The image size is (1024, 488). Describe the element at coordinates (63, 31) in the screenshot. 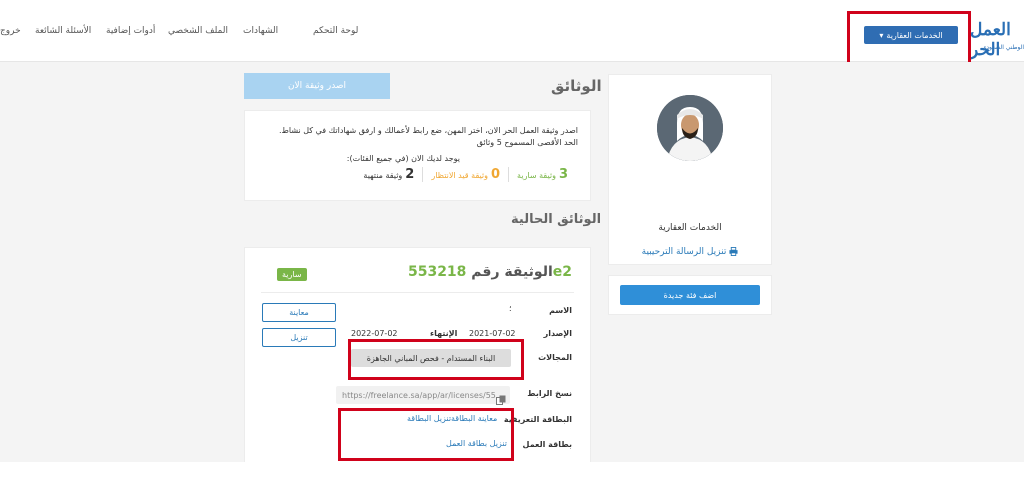

I see `nav-faq: الأسئلة الشائعة` at that location.